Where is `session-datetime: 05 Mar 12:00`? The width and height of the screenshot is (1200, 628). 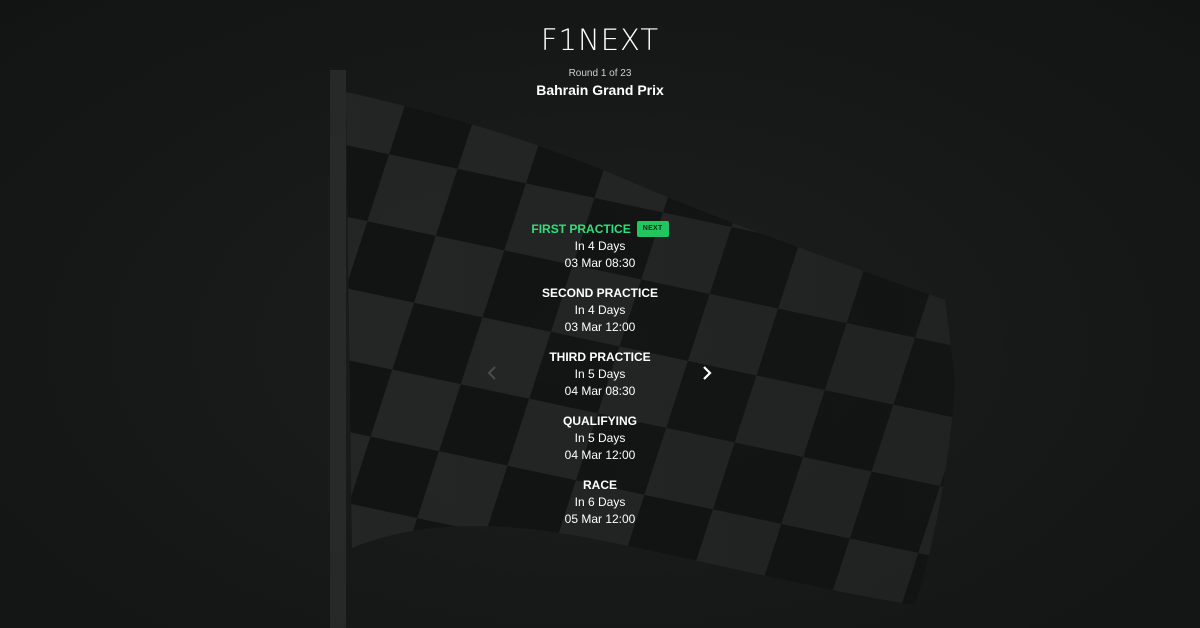
session-datetime: 05 Mar 12:00 is located at coordinates (600, 519).